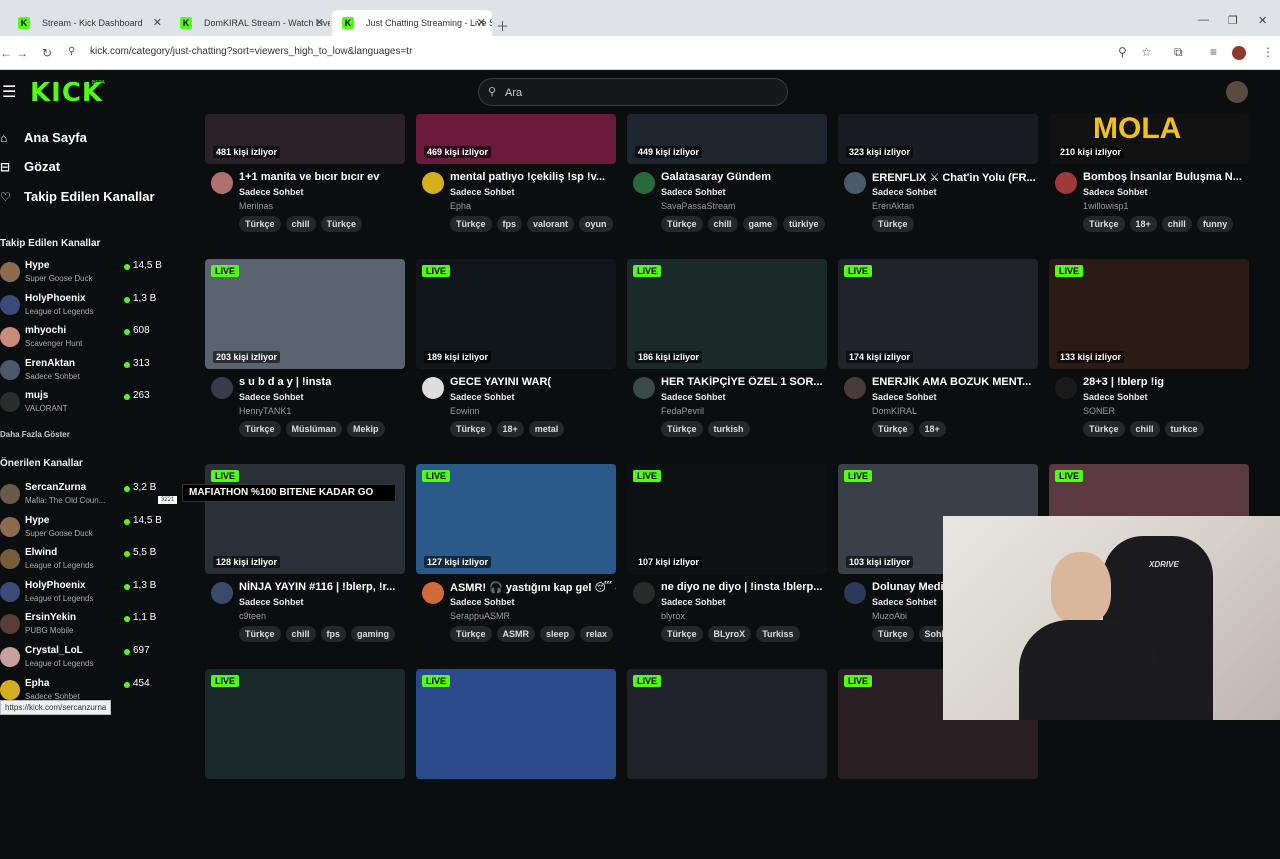  What do you see at coordinates (673, 616) in the screenshot?
I see `streamer-name: blyrox` at bounding box center [673, 616].